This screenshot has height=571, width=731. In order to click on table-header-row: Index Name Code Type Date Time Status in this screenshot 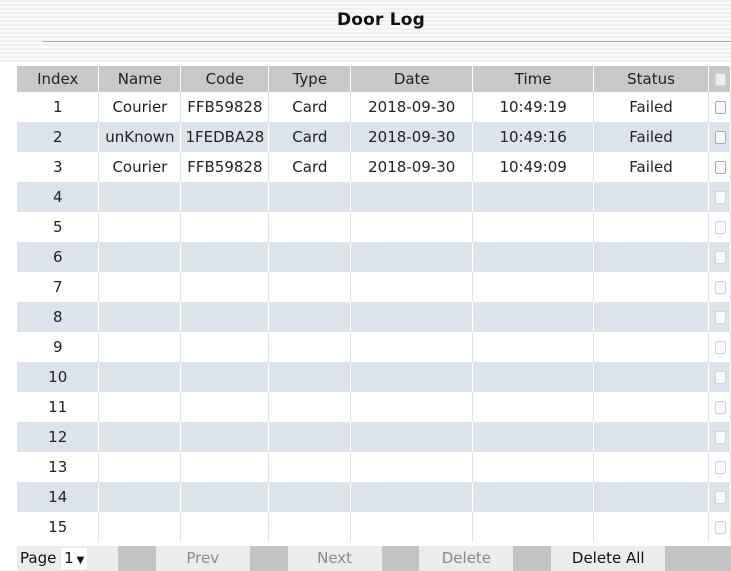, I will do `click(374, 79)`.